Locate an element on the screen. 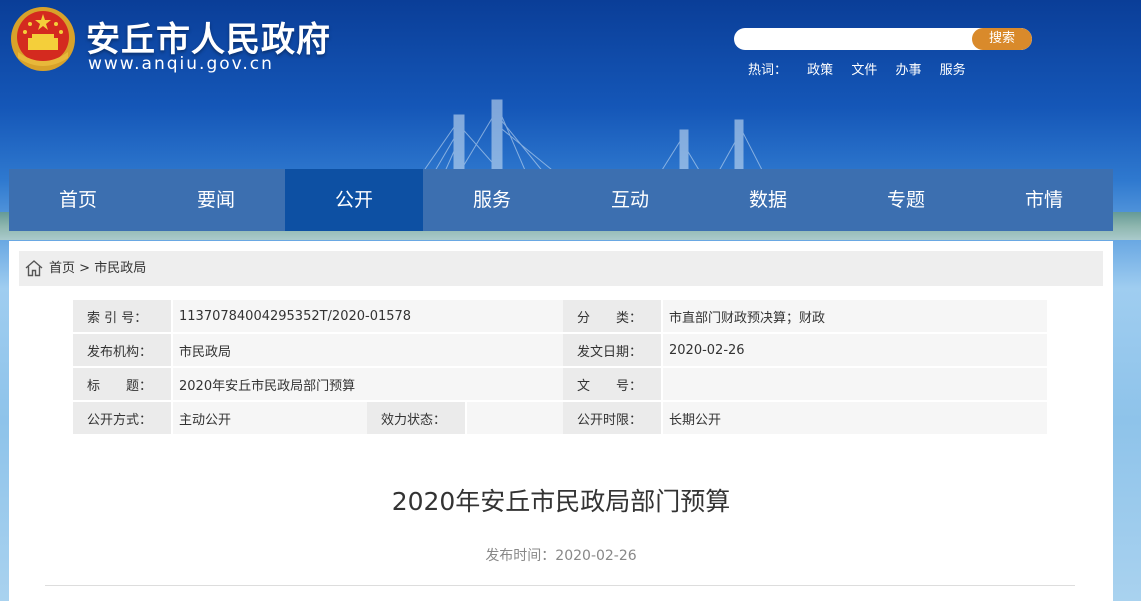 The width and height of the screenshot is (1141, 601). category-label: 分 类： is located at coordinates (612, 316).